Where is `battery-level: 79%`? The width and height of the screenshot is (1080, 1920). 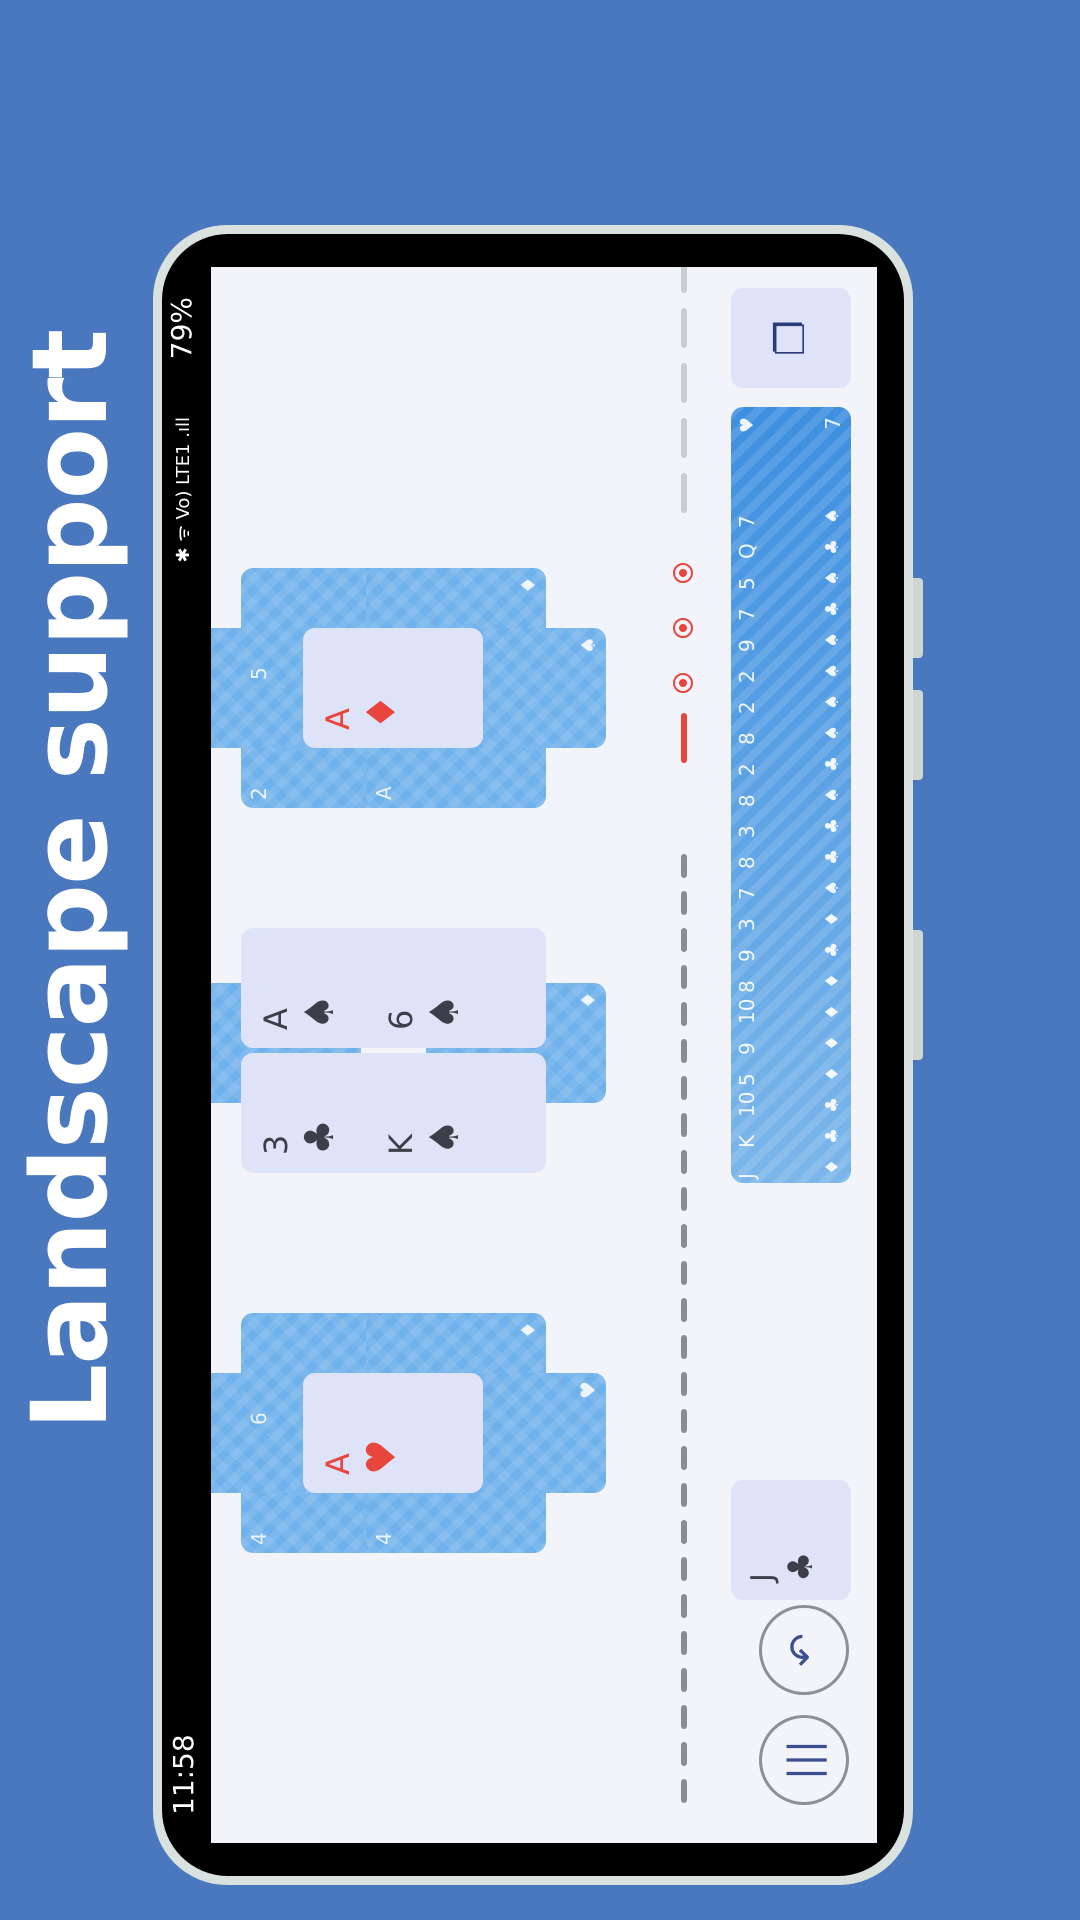
battery-level: 79% is located at coordinates (181, 328).